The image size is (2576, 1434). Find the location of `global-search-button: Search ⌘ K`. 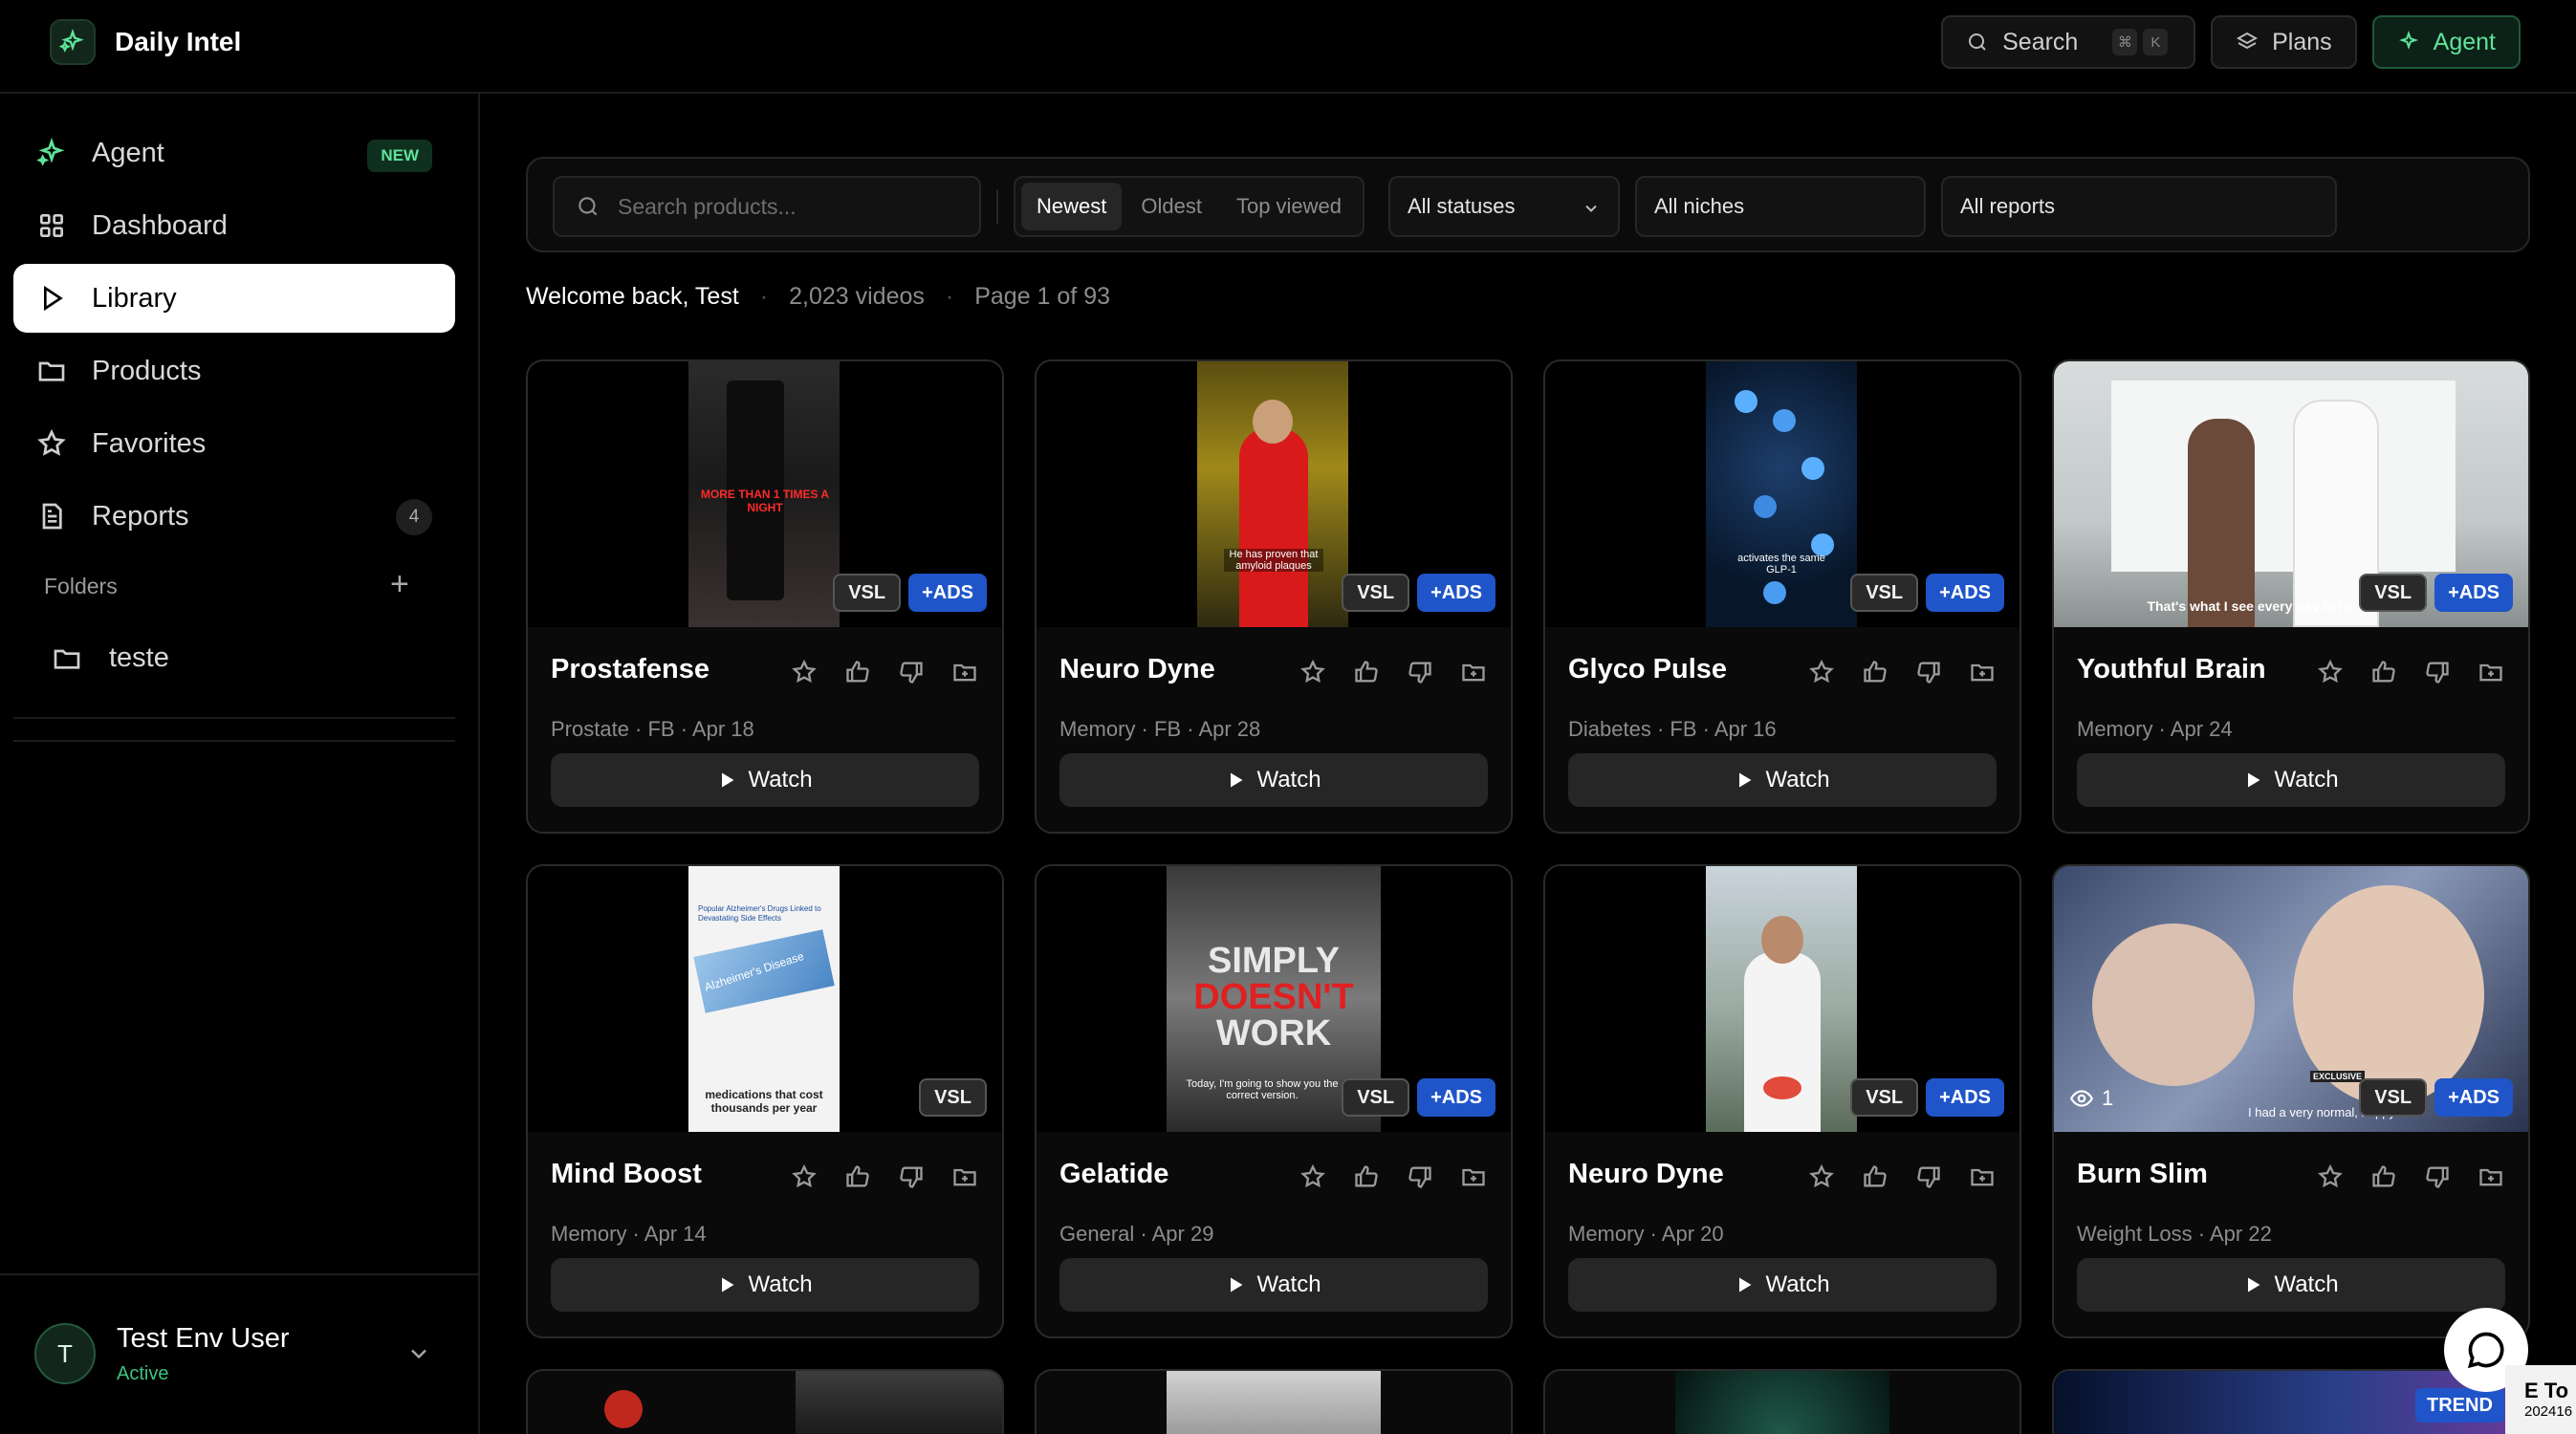

global-search-button: Search ⌘ K is located at coordinates (2068, 42).